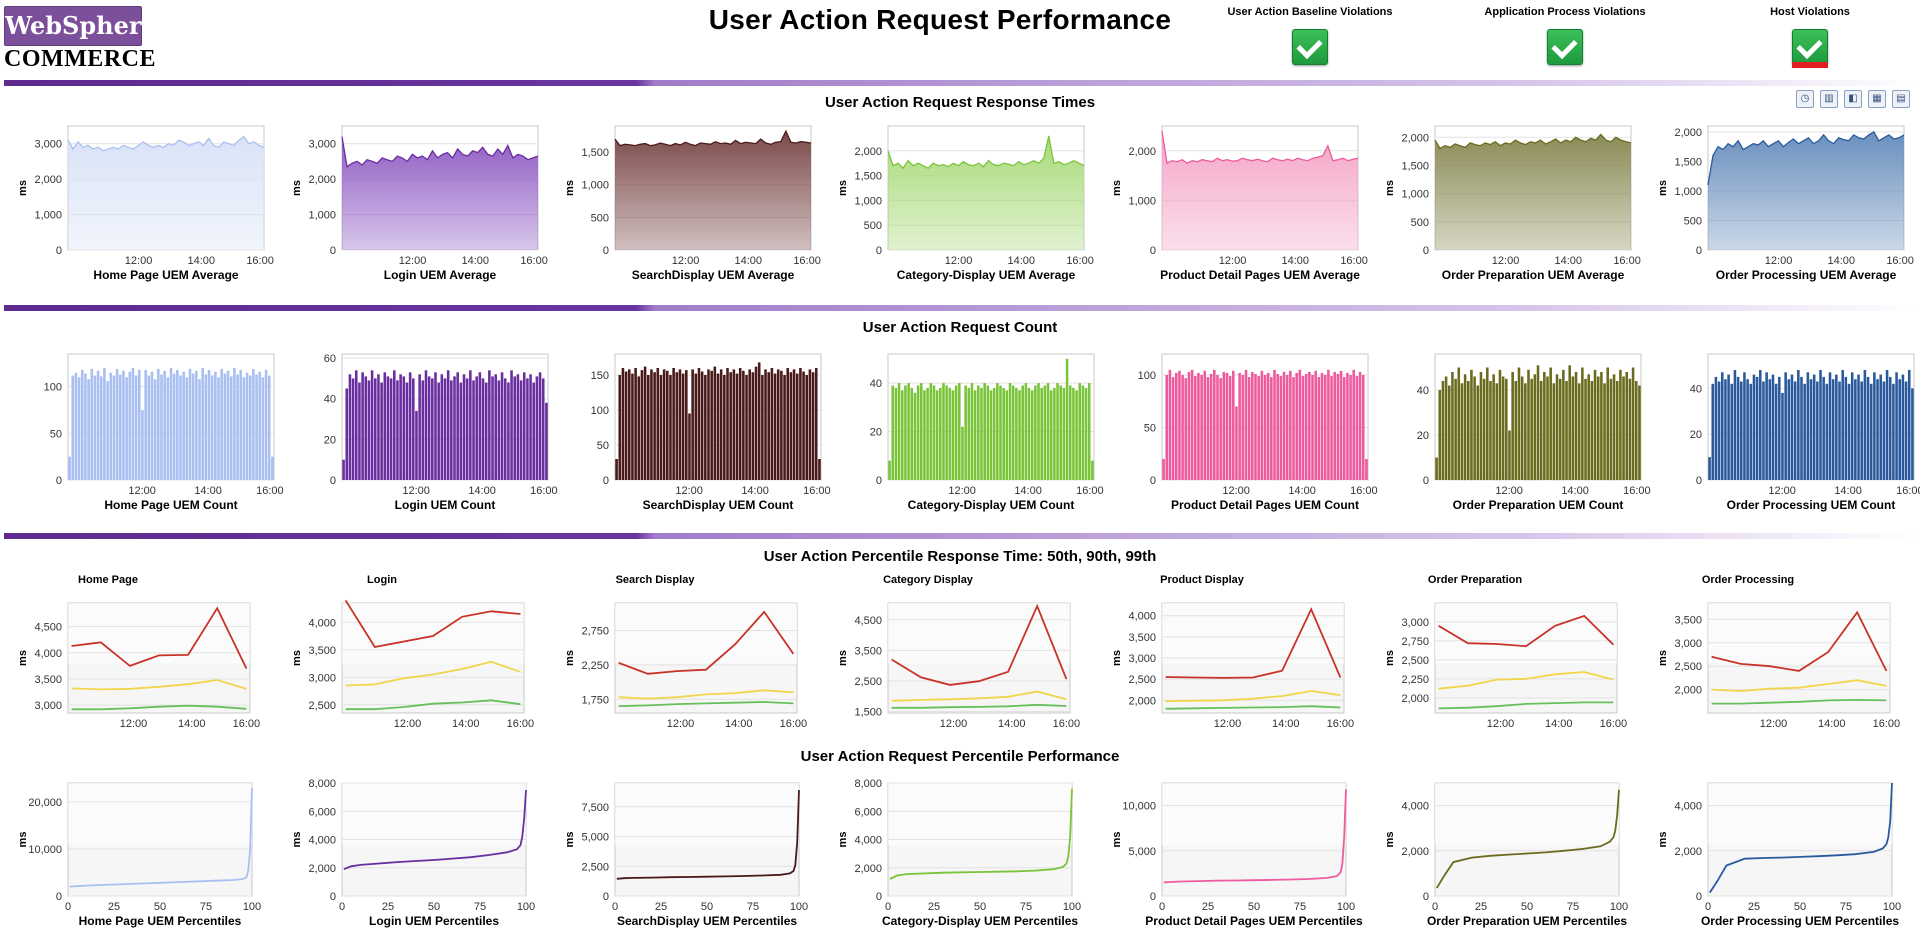 The width and height of the screenshot is (1920, 941). I want to click on chart-line-1: 3,000 3,500 4,000 4,500 ms 12:00 14:00 16:00, so click(138, 666).